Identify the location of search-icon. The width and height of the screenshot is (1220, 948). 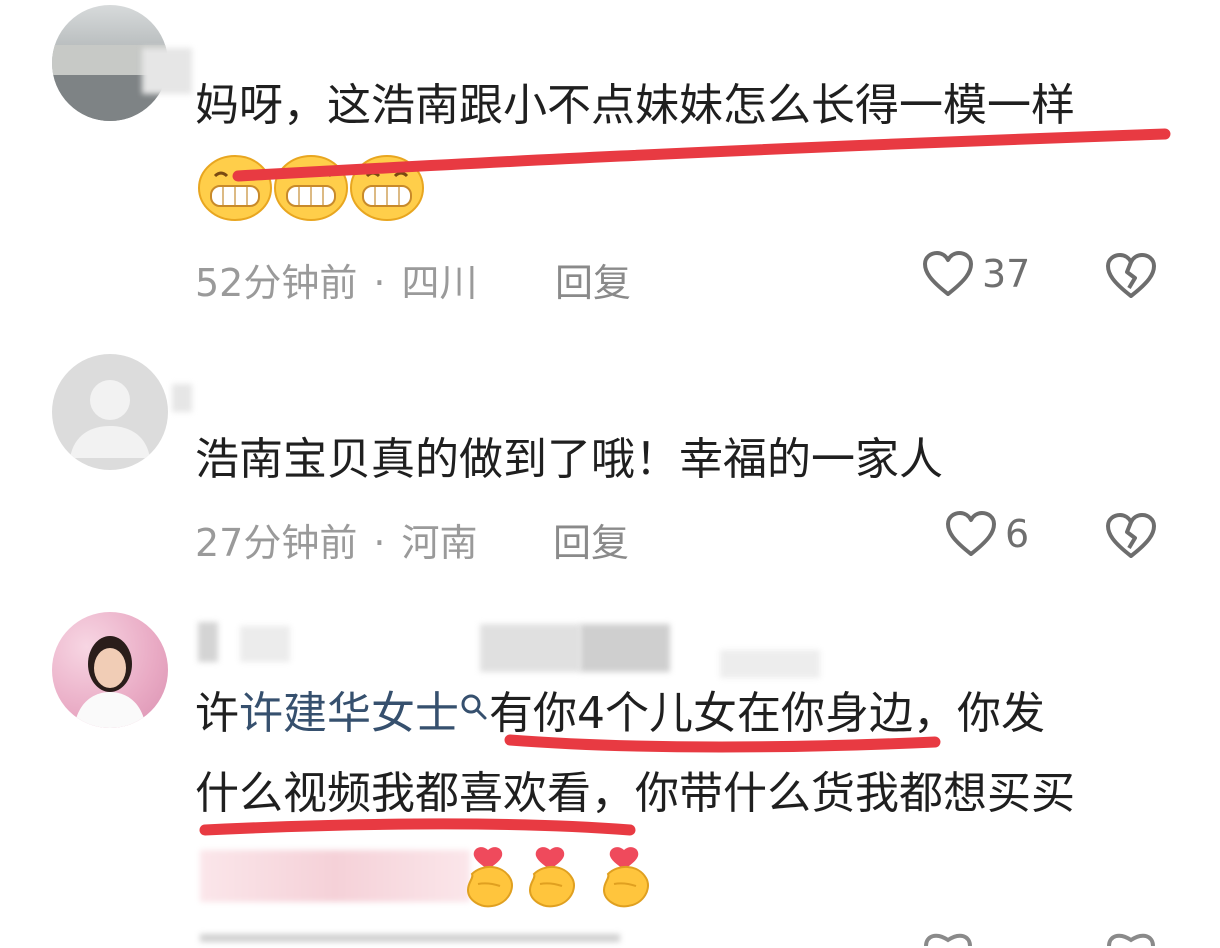
(474, 707).